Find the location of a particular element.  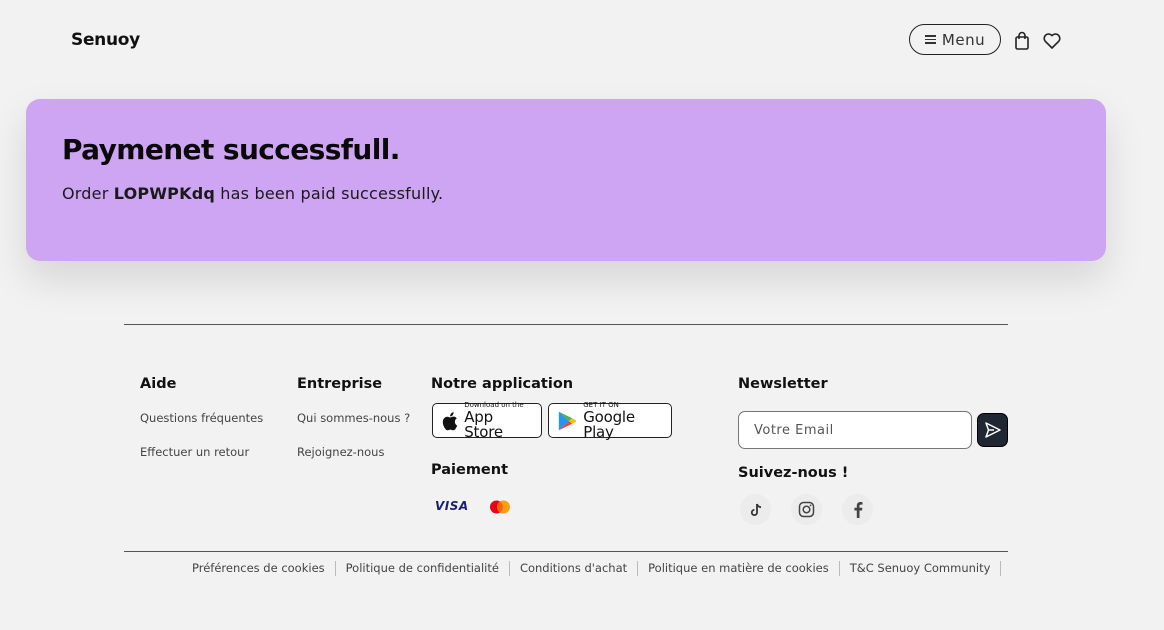

payment-title: Paiement is located at coordinates (470, 470).